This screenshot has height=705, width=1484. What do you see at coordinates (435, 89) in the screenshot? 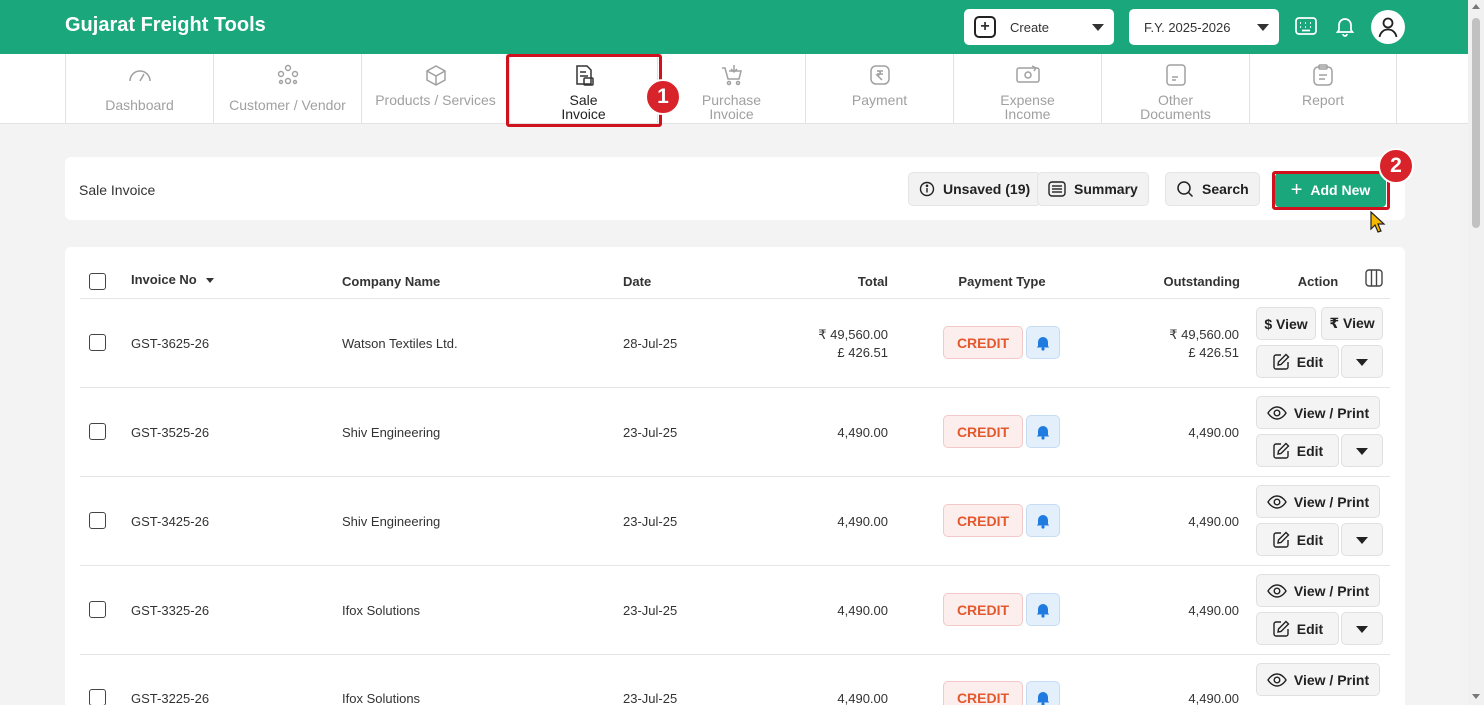
I see `nav-products-services: Products / Services` at bounding box center [435, 89].